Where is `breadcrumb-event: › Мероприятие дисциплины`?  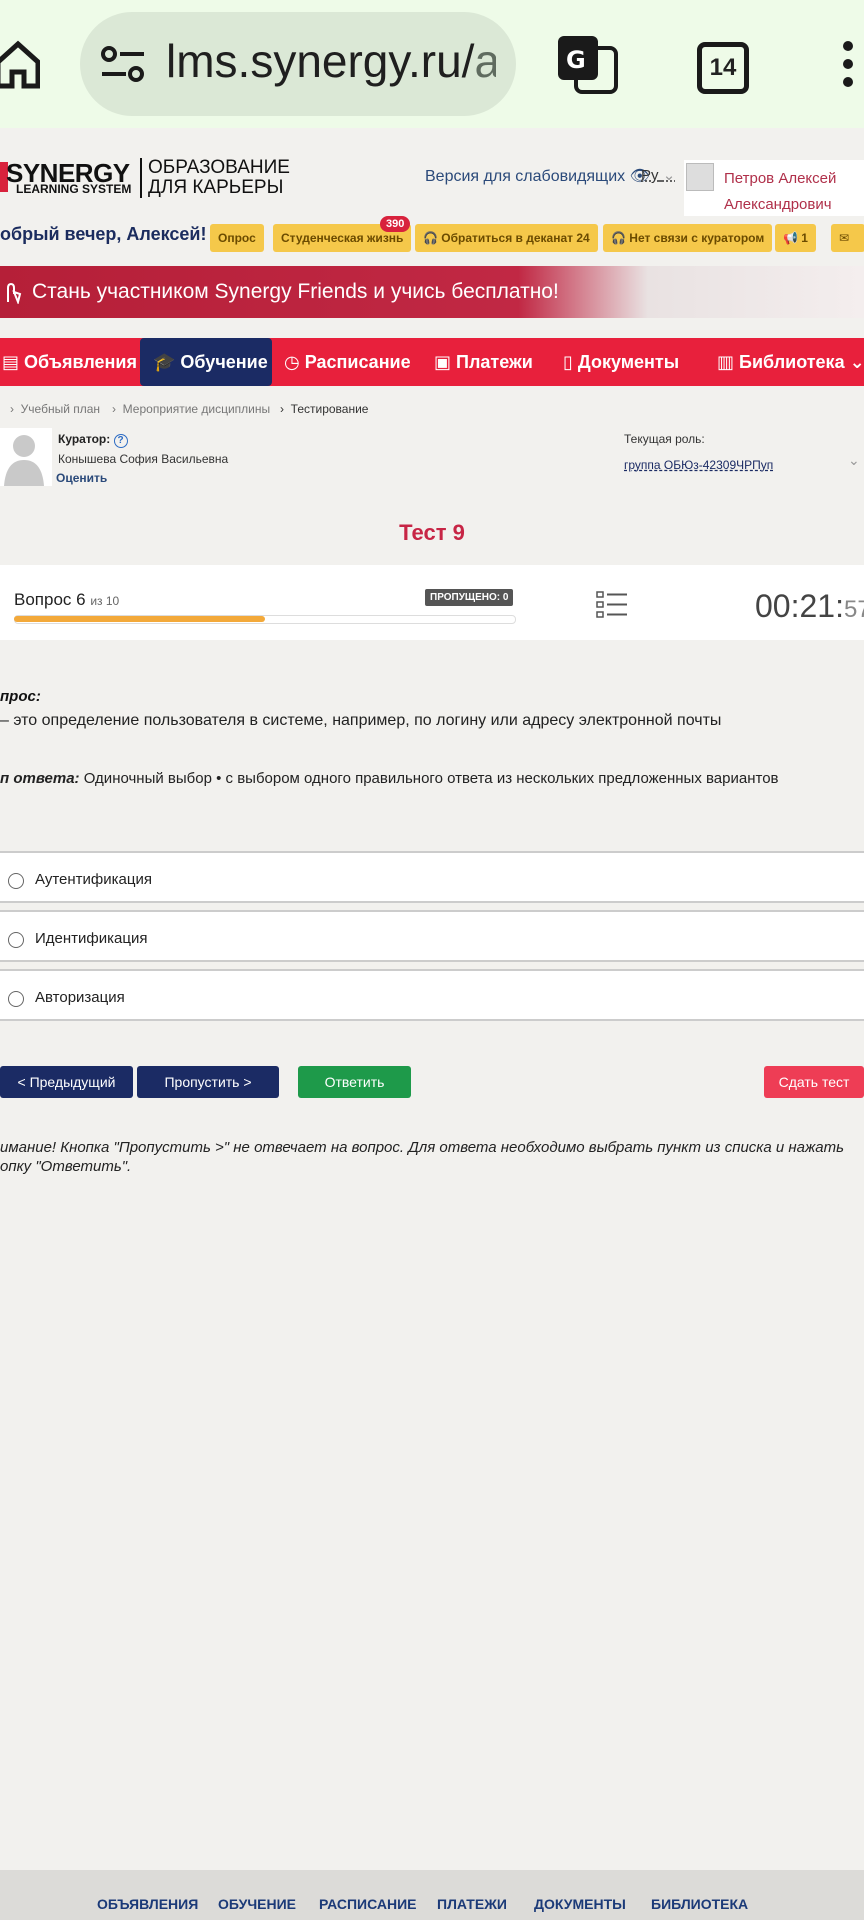 breadcrumb-event: › Мероприятие дисциплины is located at coordinates (191, 409).